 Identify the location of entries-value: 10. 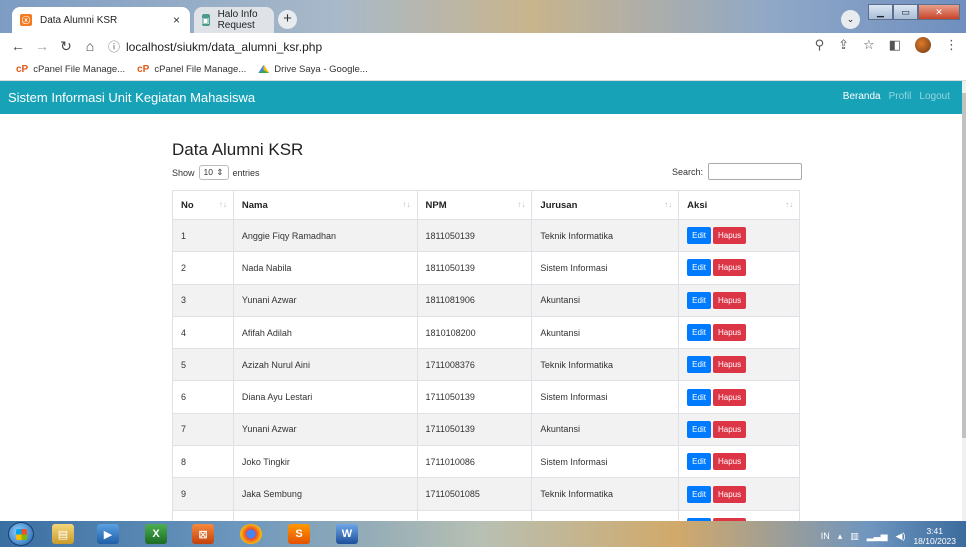
(208, 172).